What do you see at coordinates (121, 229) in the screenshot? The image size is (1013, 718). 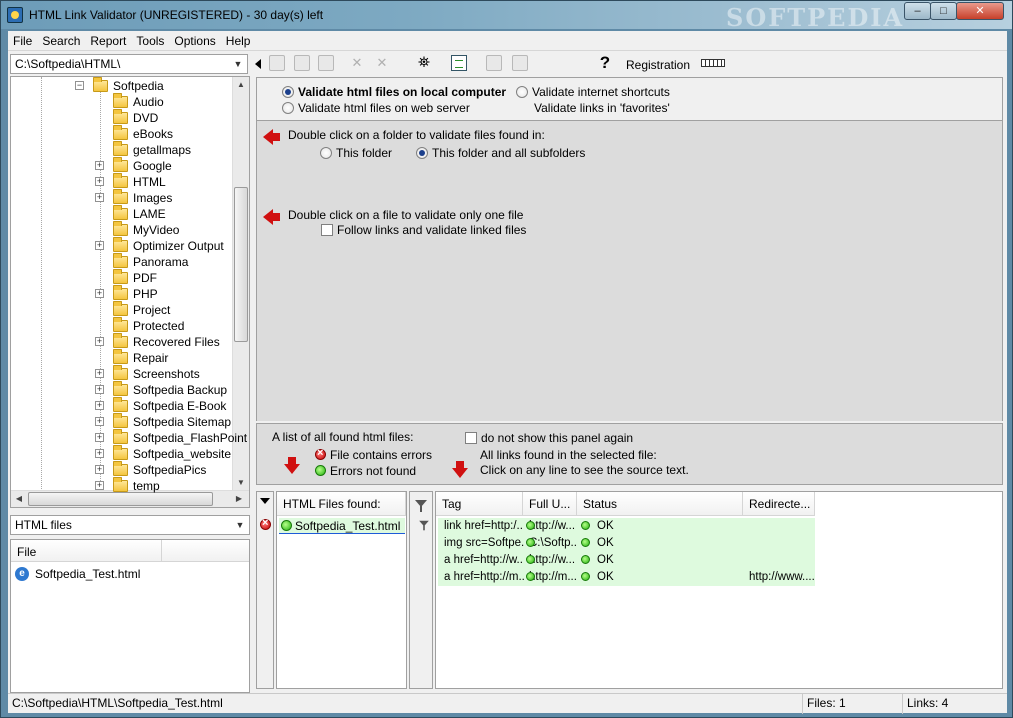 I see `tree-item: MyVideo` at bounding box center [121, 229].